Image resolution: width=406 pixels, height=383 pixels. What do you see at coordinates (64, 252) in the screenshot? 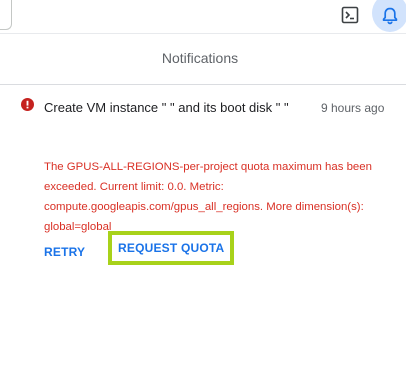
I see `retry-button: RETRY` at bounding box center [64, 252].